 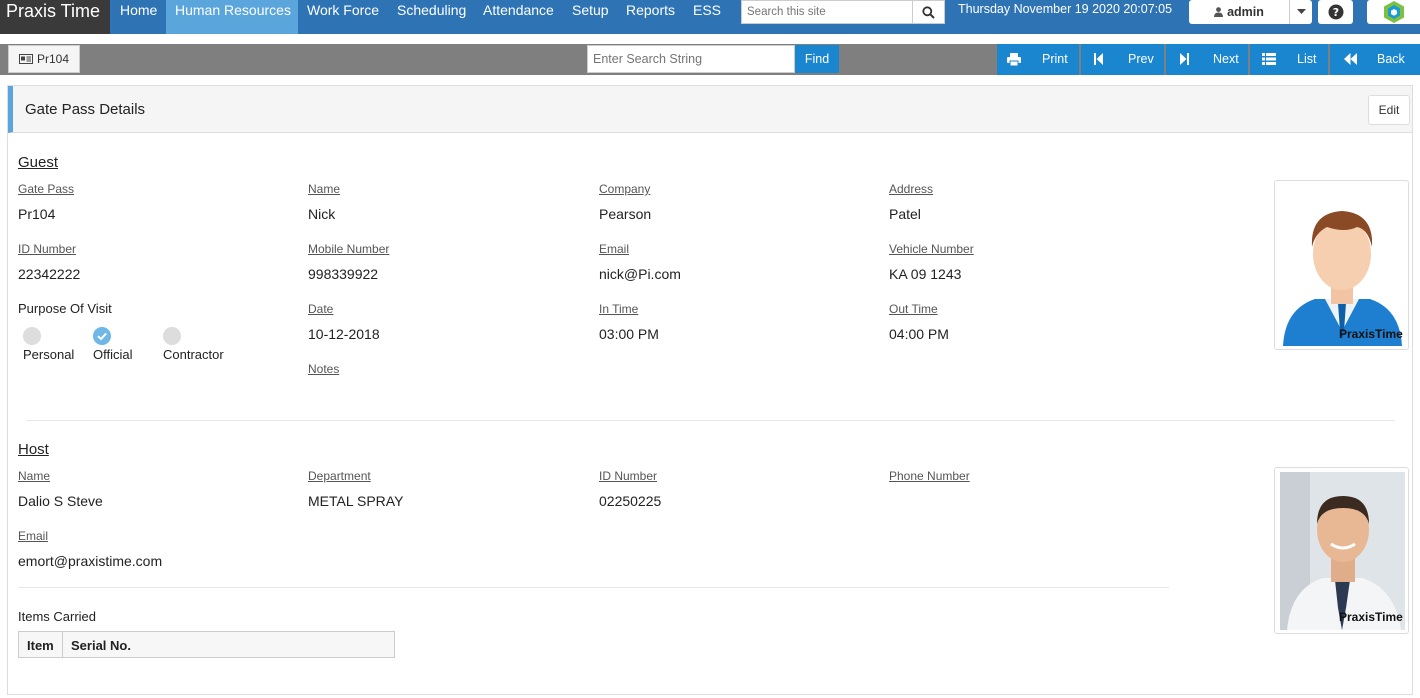 What do you see at coordinates (1219, 12) in the screenshot?
I see `user-icon` at bounding box center [1219, 12].